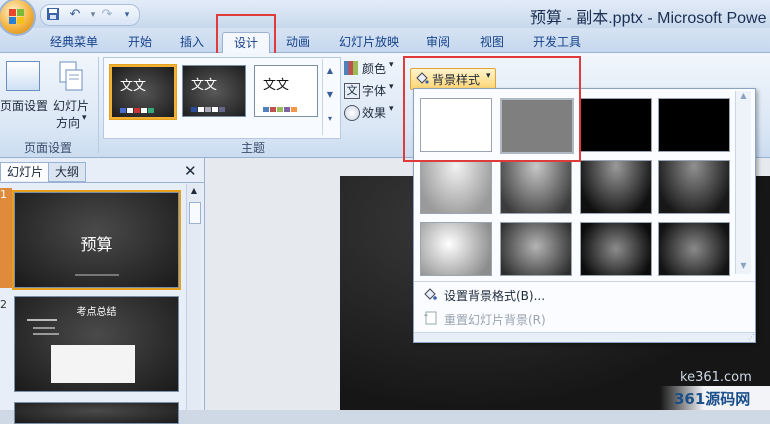 The image size is (770, 424). Describe the element at coordinates (286, 91) in the screenshot. I see `theme-thumb-3: 文文` at that location.